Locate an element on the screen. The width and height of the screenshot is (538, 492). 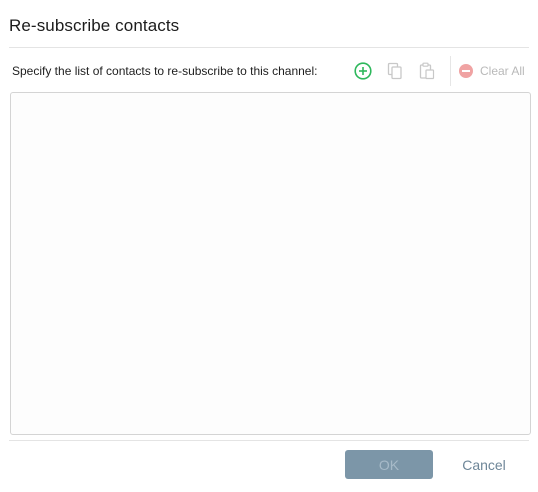
cancel-button: Cancel is located at coordinates (484, 464).